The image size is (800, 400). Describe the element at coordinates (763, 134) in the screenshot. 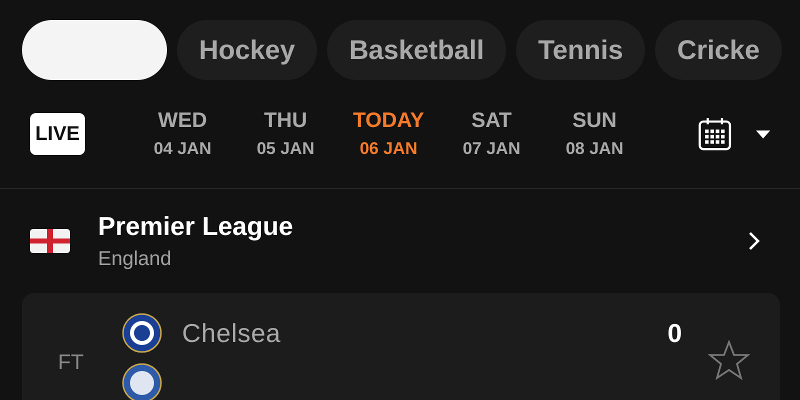

I see `caret-icon` at that location.